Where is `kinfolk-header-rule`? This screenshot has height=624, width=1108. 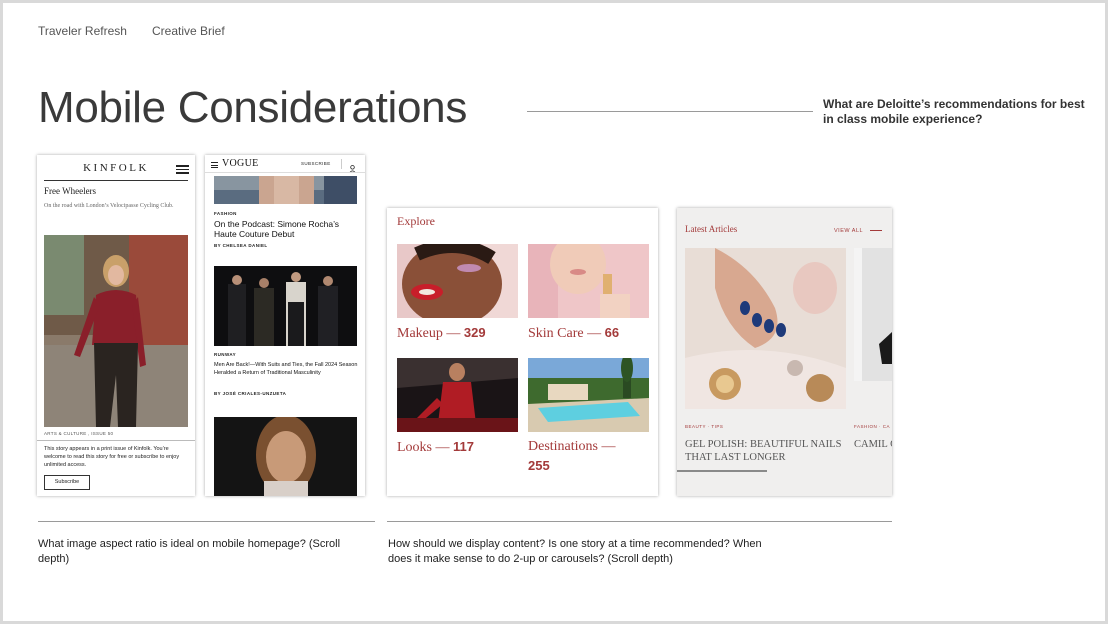
kinfolk-header-rule is located at coordinates (116, 180).